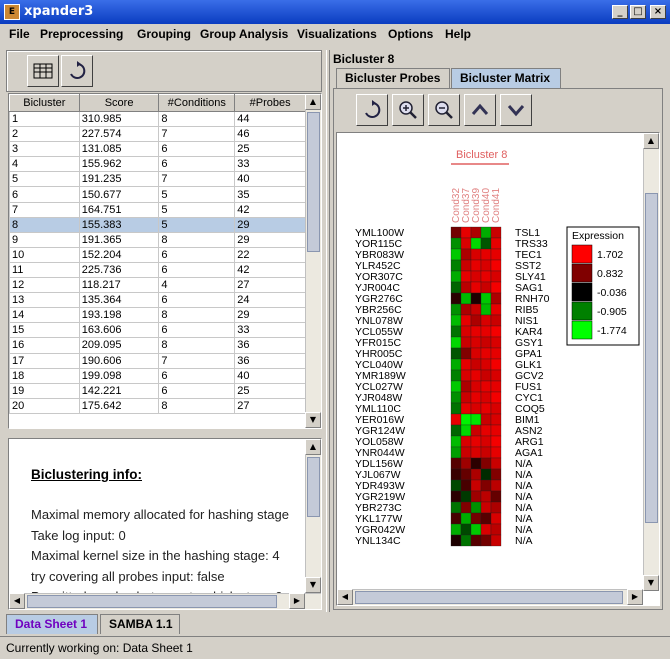  What do you see at coordinates (270, 103) in the screenshot?
I see `col-probes: #Probes` at bounding box center [270, 103].